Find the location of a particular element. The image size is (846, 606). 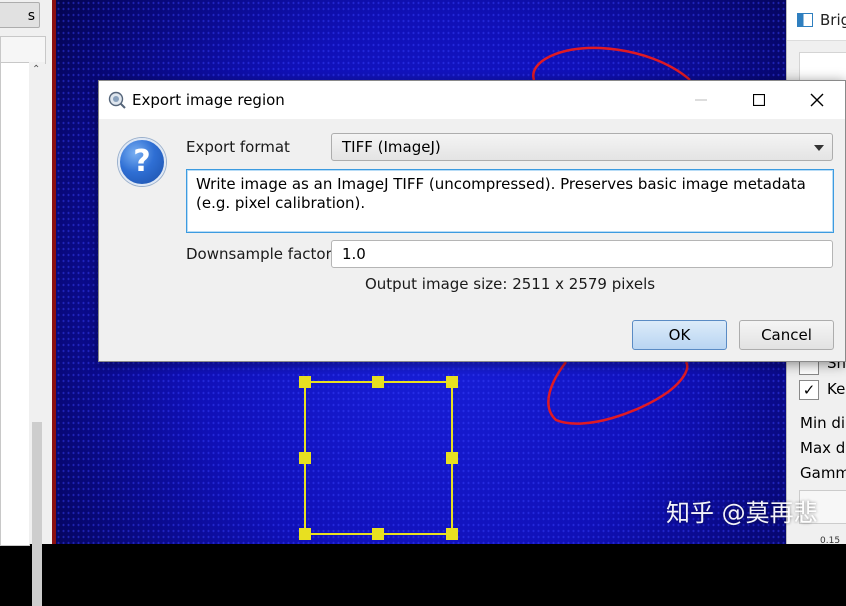

dialog-titlebar: Export image region is located at coordinates (472, 100).